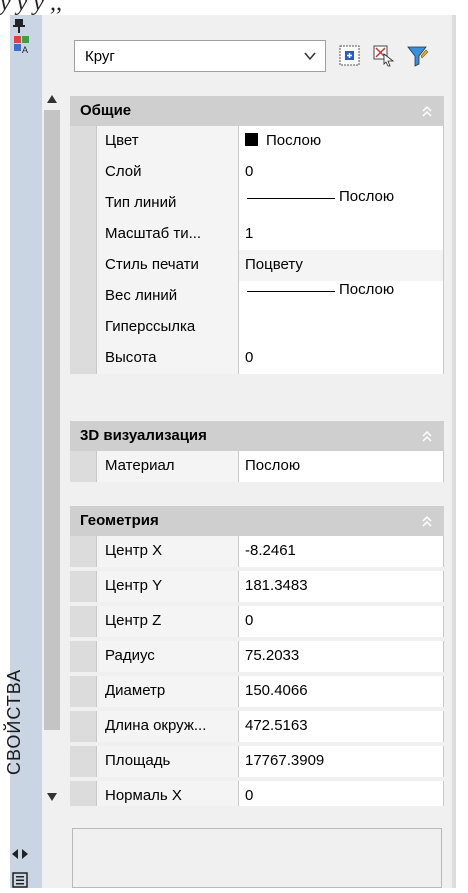 Image resolution: width=468 pixels, height=893 pixels. I want to click on object-type-dropdown: Круг, so click(200, 56).